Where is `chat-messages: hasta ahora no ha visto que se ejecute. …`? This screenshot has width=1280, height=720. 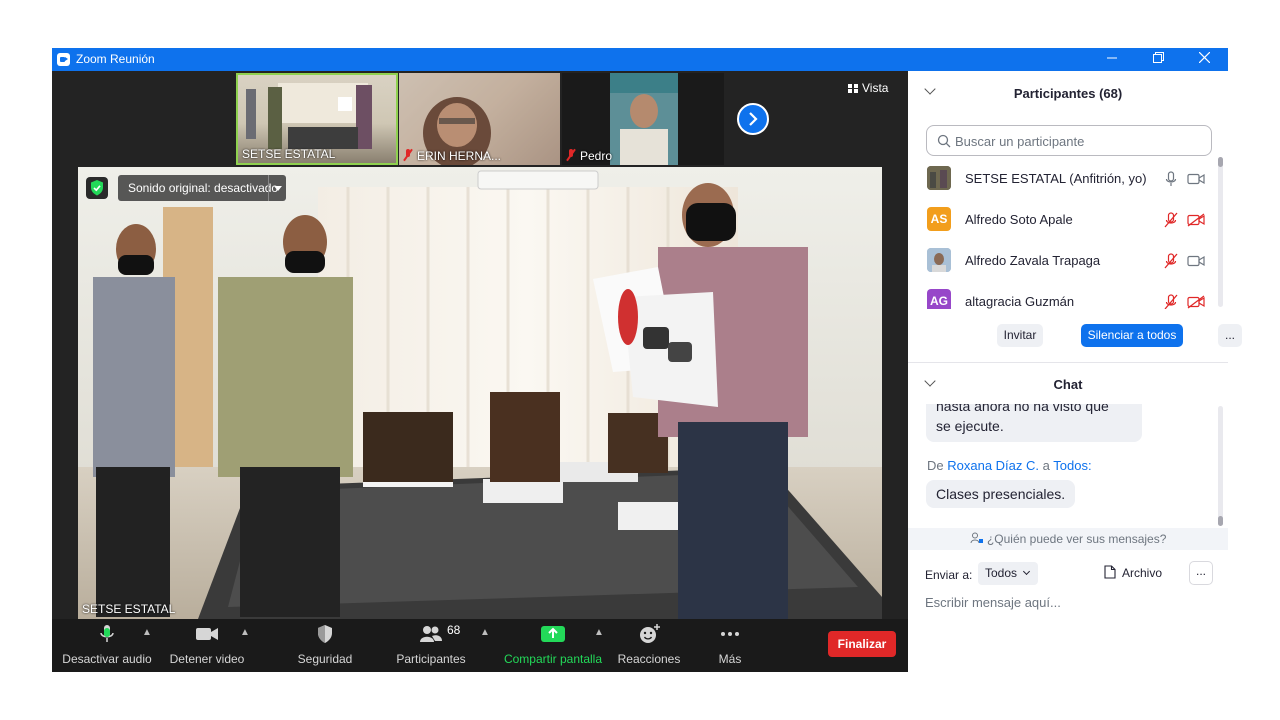
chat-messages: hasta ahora no ha visto que se ejecute. … is located at coordinates (1068, 466).